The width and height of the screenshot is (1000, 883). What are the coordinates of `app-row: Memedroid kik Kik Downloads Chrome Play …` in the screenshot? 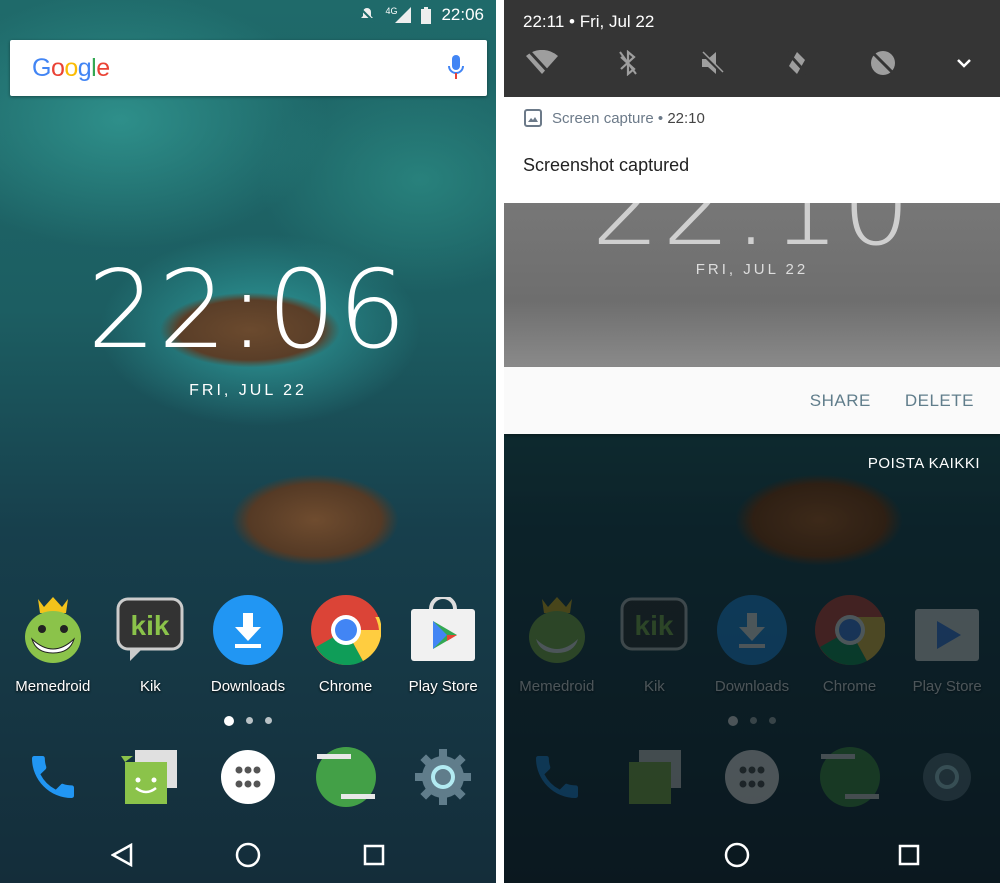 It's located at (248, 645).